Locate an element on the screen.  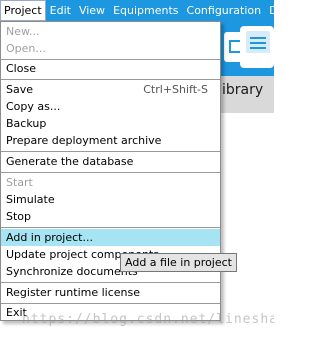
menu-item-stop: Stop is located at coordinates (110, 216).